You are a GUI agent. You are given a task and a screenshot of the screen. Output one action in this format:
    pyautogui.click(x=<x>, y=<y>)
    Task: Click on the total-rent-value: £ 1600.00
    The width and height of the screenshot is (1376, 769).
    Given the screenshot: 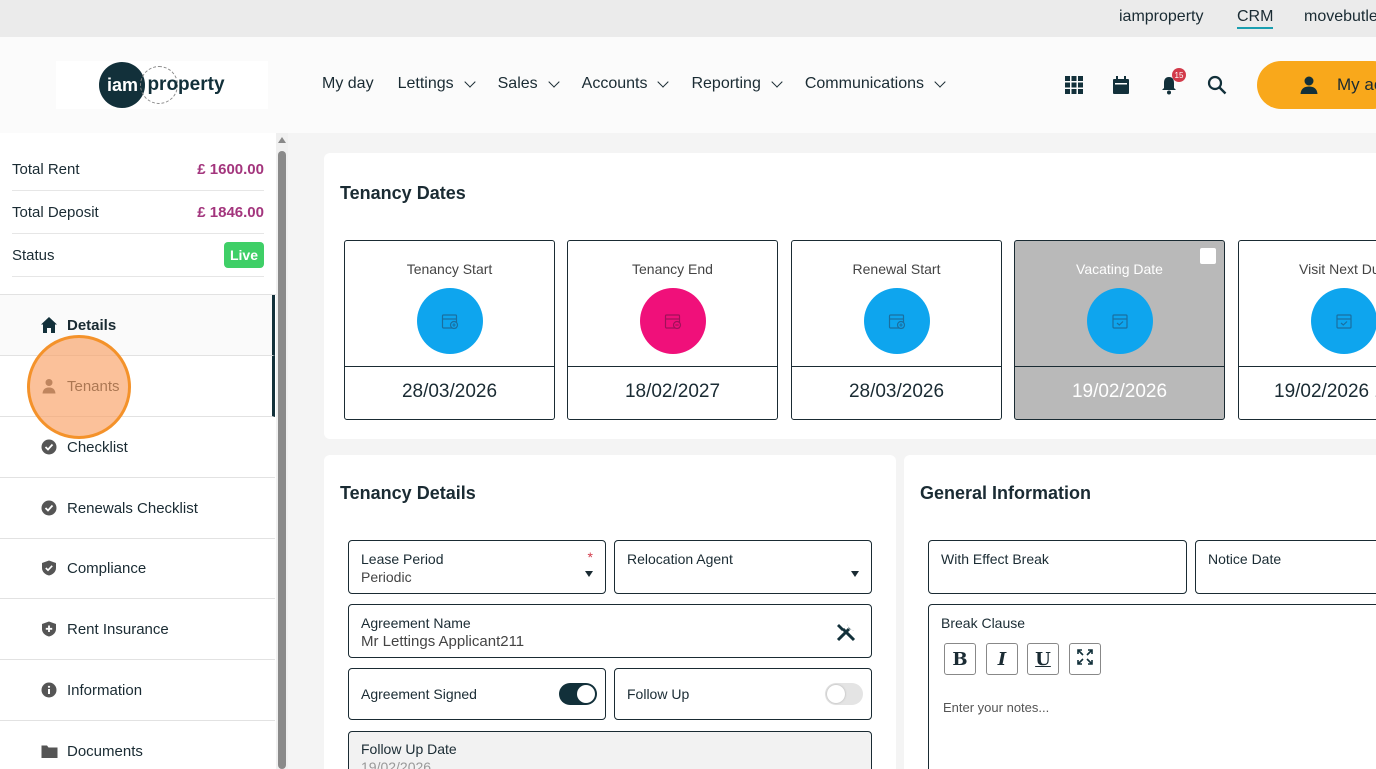 What is the action you would take?
    pyautogui.click(x=230, y=169)
    